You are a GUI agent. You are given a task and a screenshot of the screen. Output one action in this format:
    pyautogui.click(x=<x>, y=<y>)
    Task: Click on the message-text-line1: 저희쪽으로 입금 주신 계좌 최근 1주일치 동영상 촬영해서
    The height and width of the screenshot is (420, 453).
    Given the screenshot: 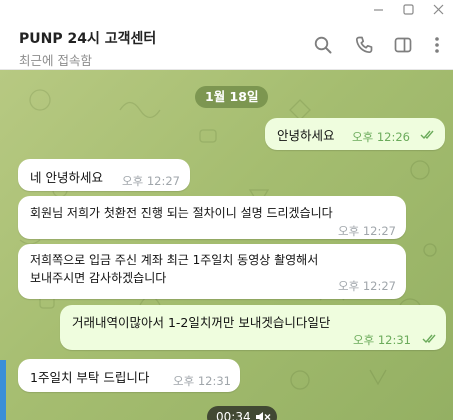 What is the action you would take?
    pyautogui.click(x=174, y=260)
    